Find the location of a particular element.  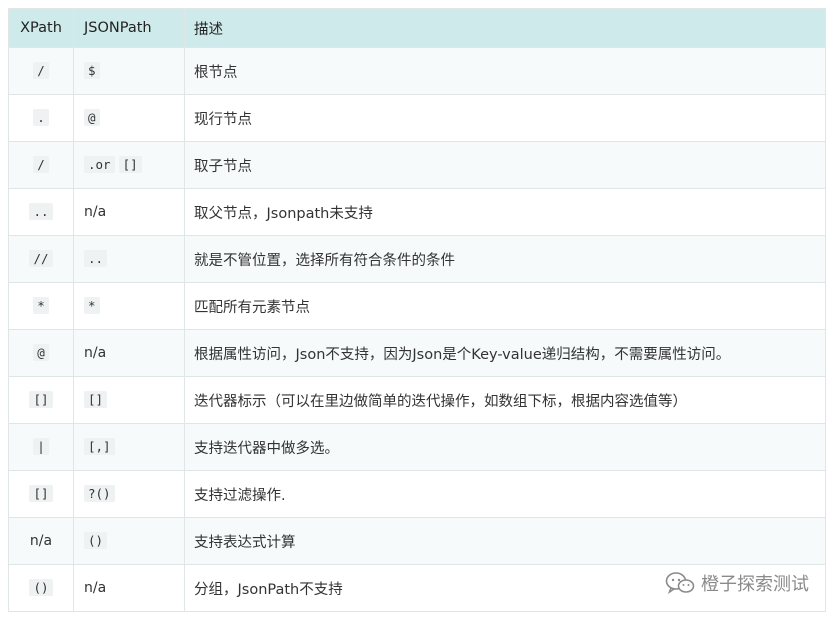

watermark: 橙子探索测试 is located at coordinates (737, 583).